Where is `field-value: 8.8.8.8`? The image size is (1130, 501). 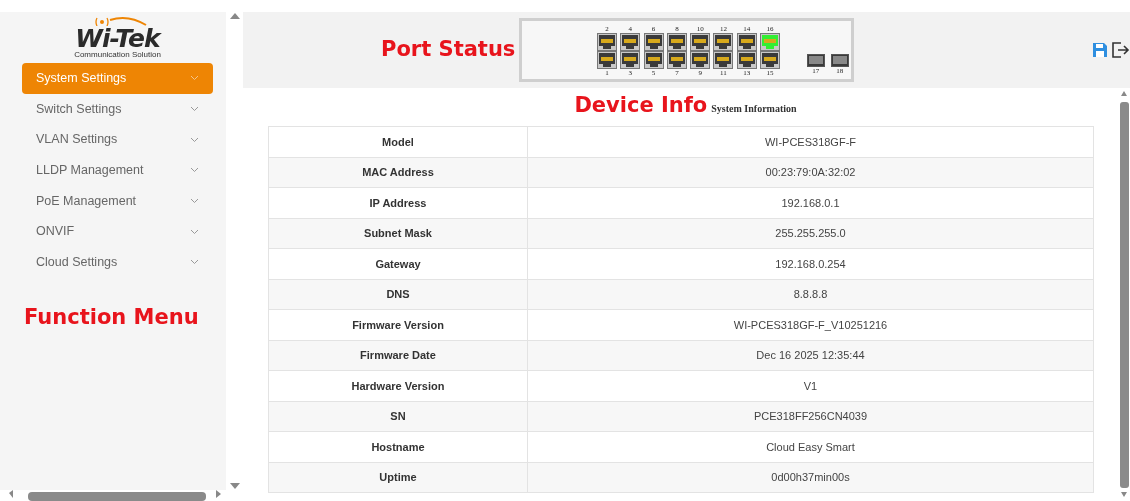
field-value: 8.8.8.8 is located at coordinates (810, 294).